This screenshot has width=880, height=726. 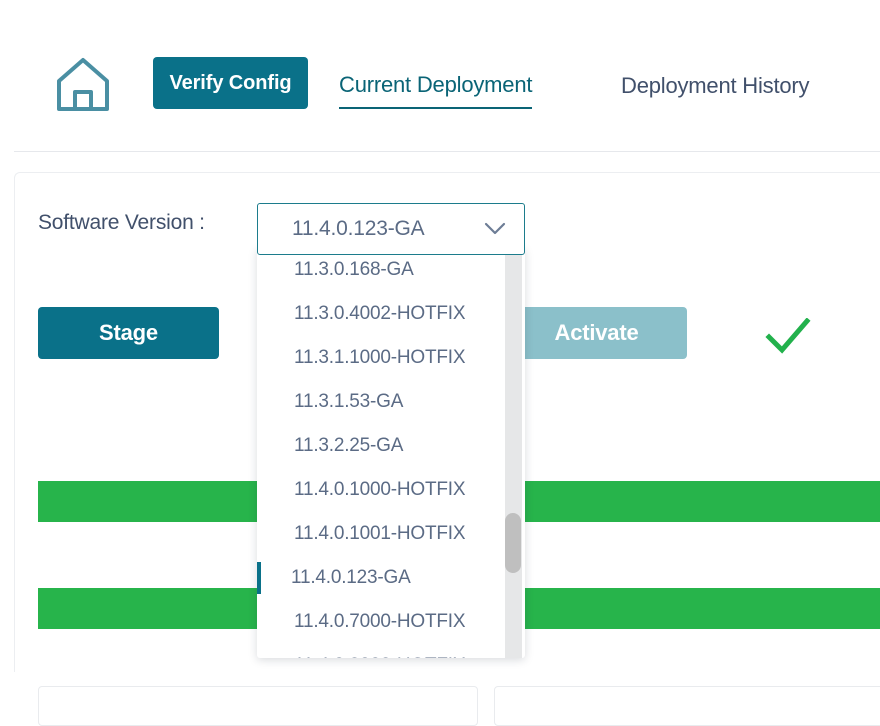 I want to click on tab-deployment-history: Deployment History, so click(x=715, y=86).